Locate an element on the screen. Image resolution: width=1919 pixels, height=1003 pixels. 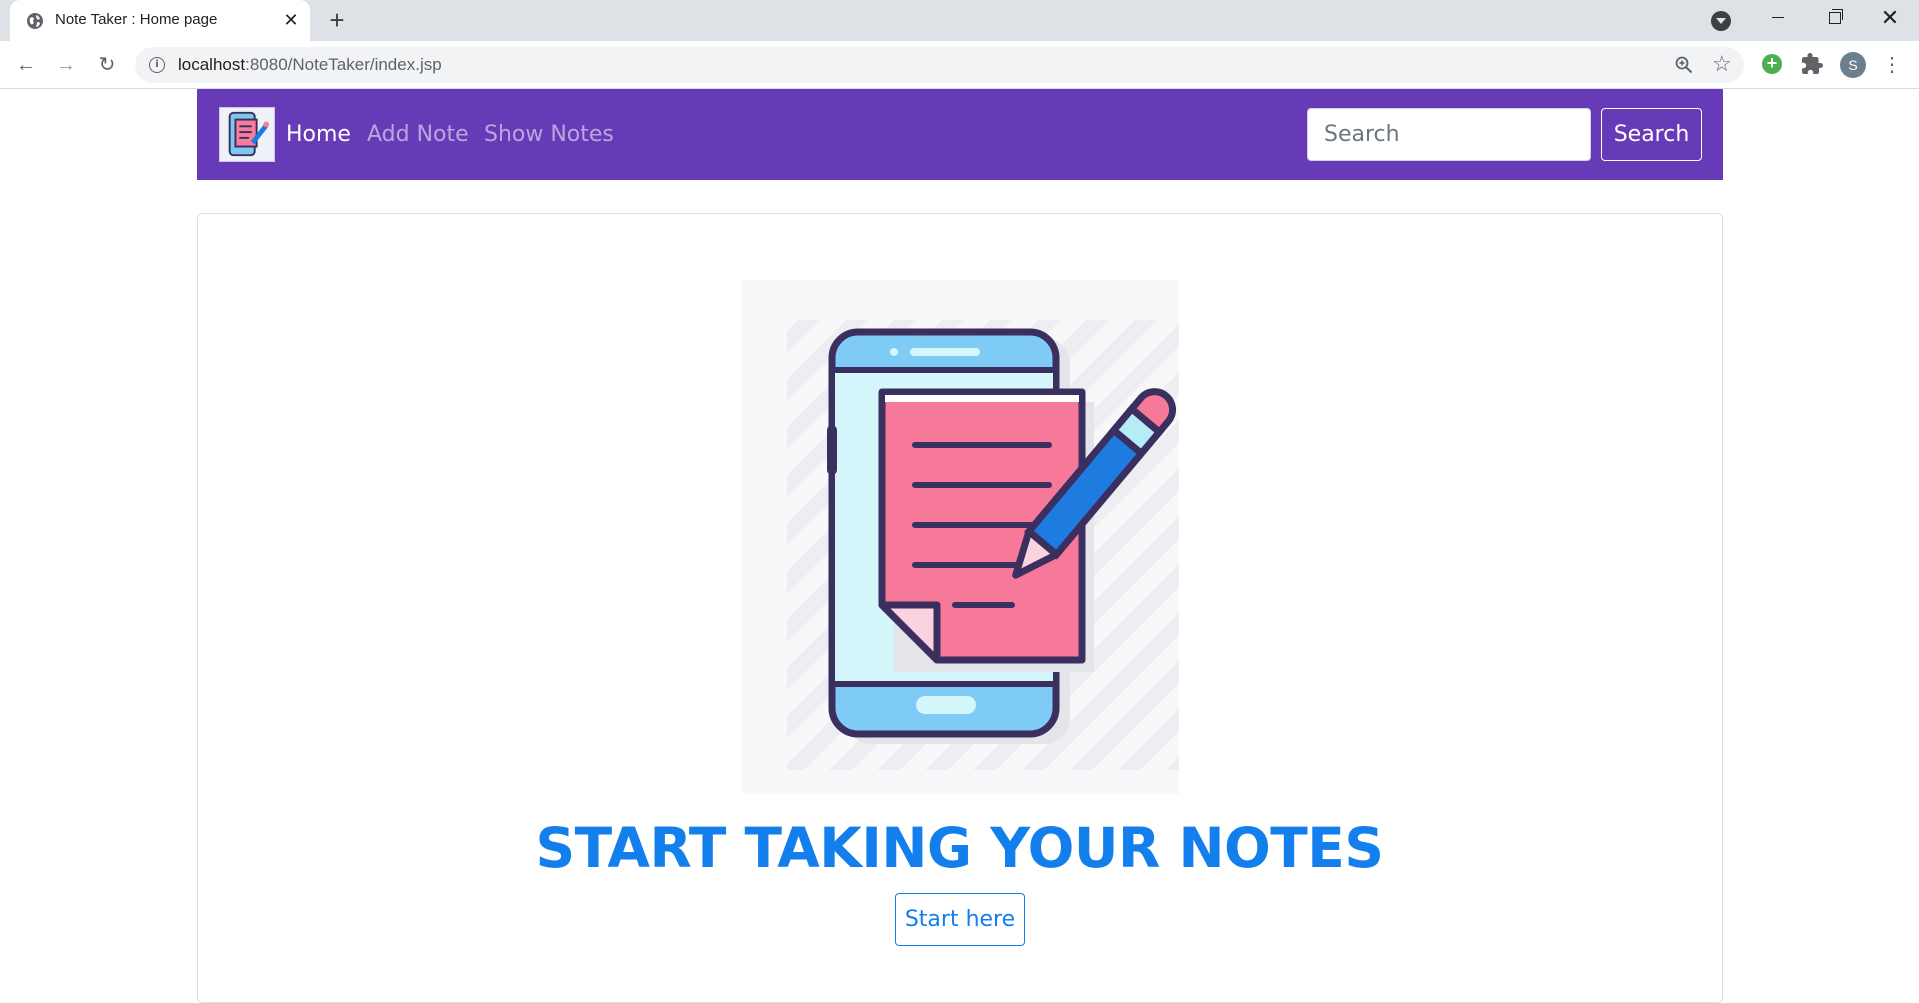
url-text: localhost:8080/NoteTaker/index.jsp is located at coordinates (310, 65).